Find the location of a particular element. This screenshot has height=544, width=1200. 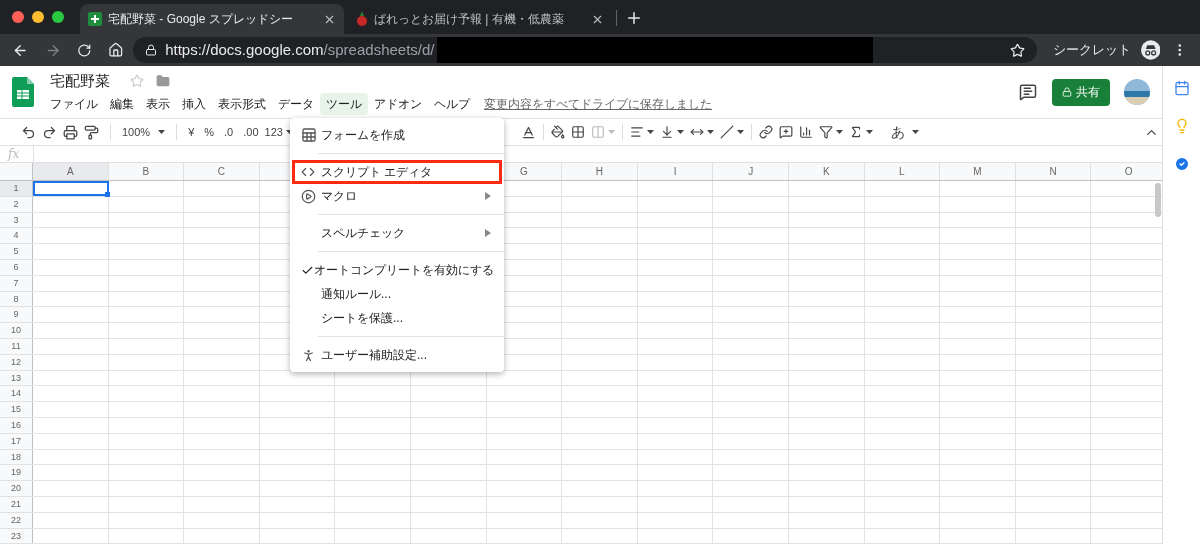

column-header: J is located at coordinates (751, 171).